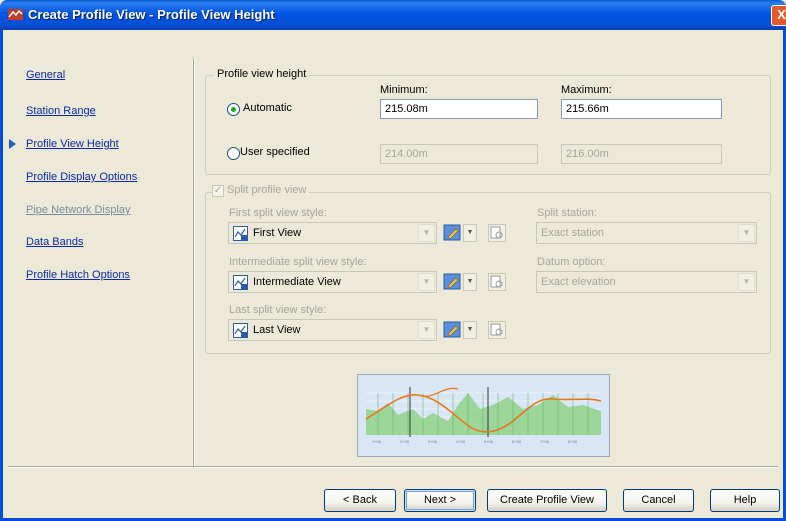  Describe the element at coordinates (278, 213) in the screenshot. I see `first-split-style-label: First split view style:` at that location.